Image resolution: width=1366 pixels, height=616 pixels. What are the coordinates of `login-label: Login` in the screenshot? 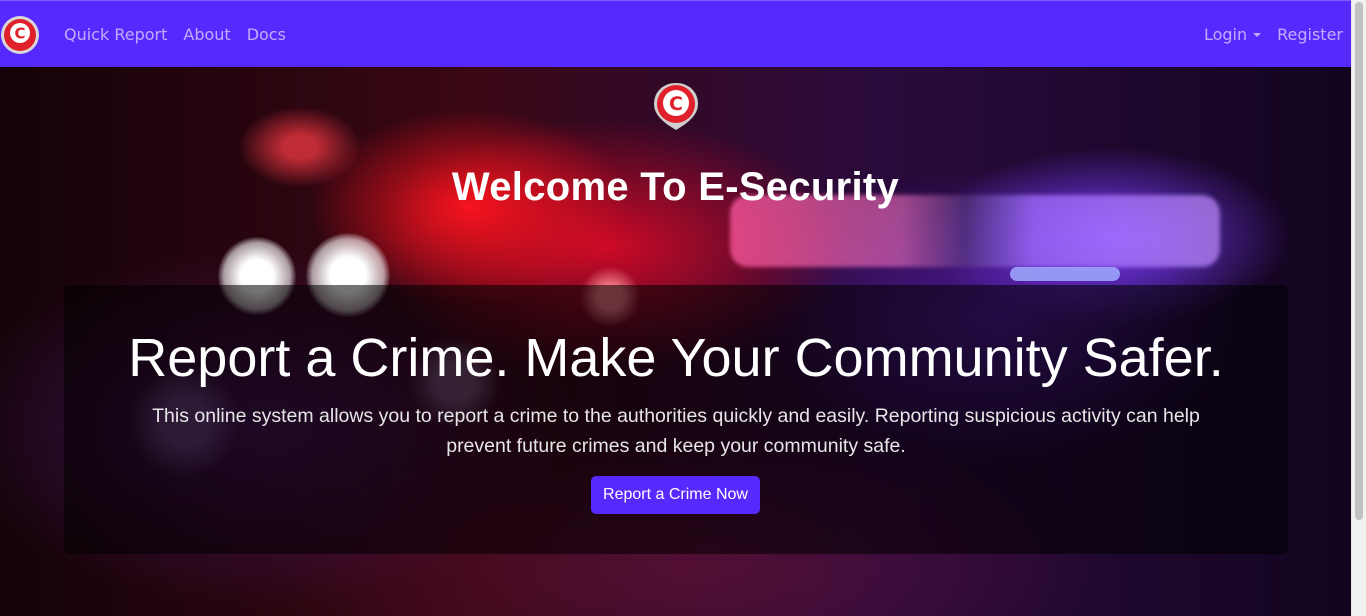 It's located at (1225, 34).